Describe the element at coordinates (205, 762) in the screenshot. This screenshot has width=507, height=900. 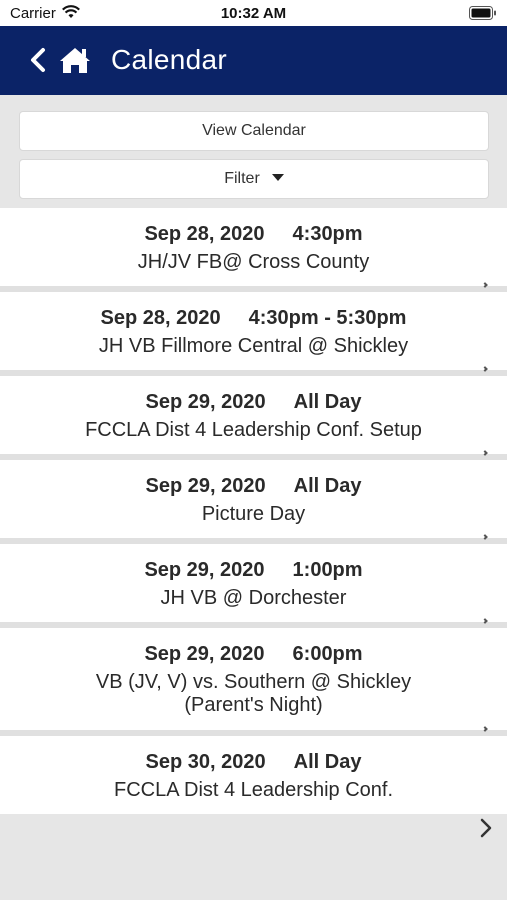
I see `event-date: Sep 30, 2020` at that location.